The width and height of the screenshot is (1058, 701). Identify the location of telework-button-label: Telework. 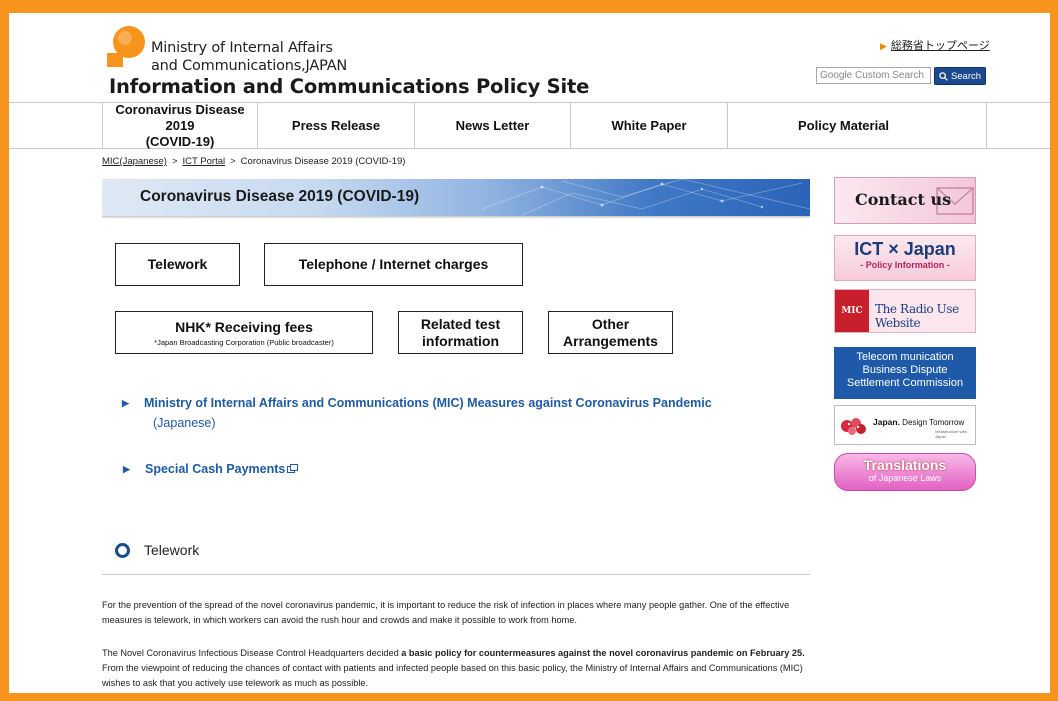
(177, 264).